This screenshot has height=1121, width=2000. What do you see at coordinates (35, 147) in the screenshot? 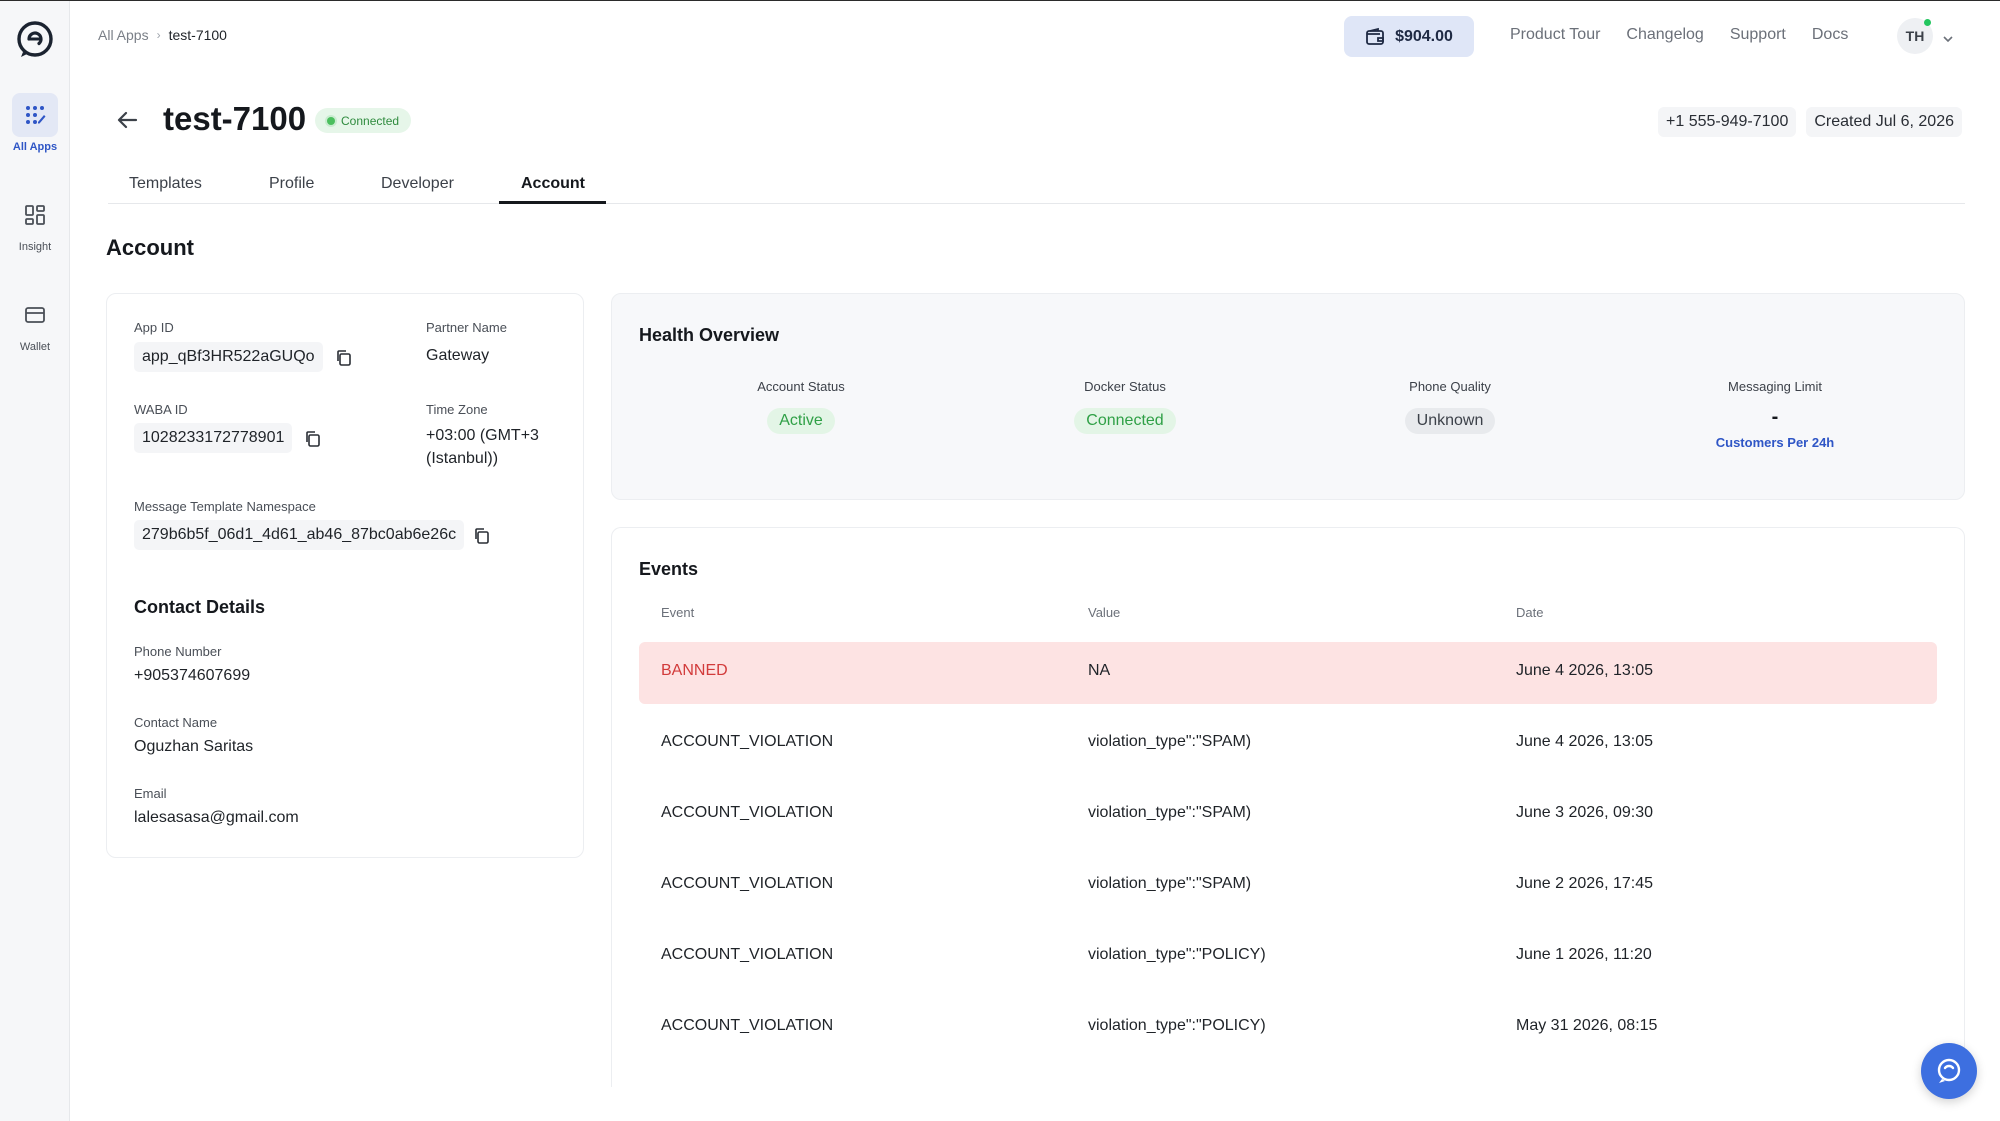
I see `sidebar-item-label: All Apps` at bounding box center [35, 147].